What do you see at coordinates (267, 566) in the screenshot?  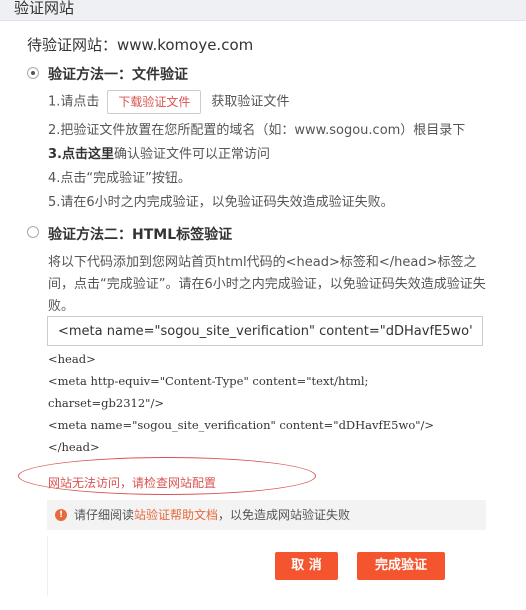 I see `dialog-footer: 取 消 完成验证` at bounding box center [267, 566].